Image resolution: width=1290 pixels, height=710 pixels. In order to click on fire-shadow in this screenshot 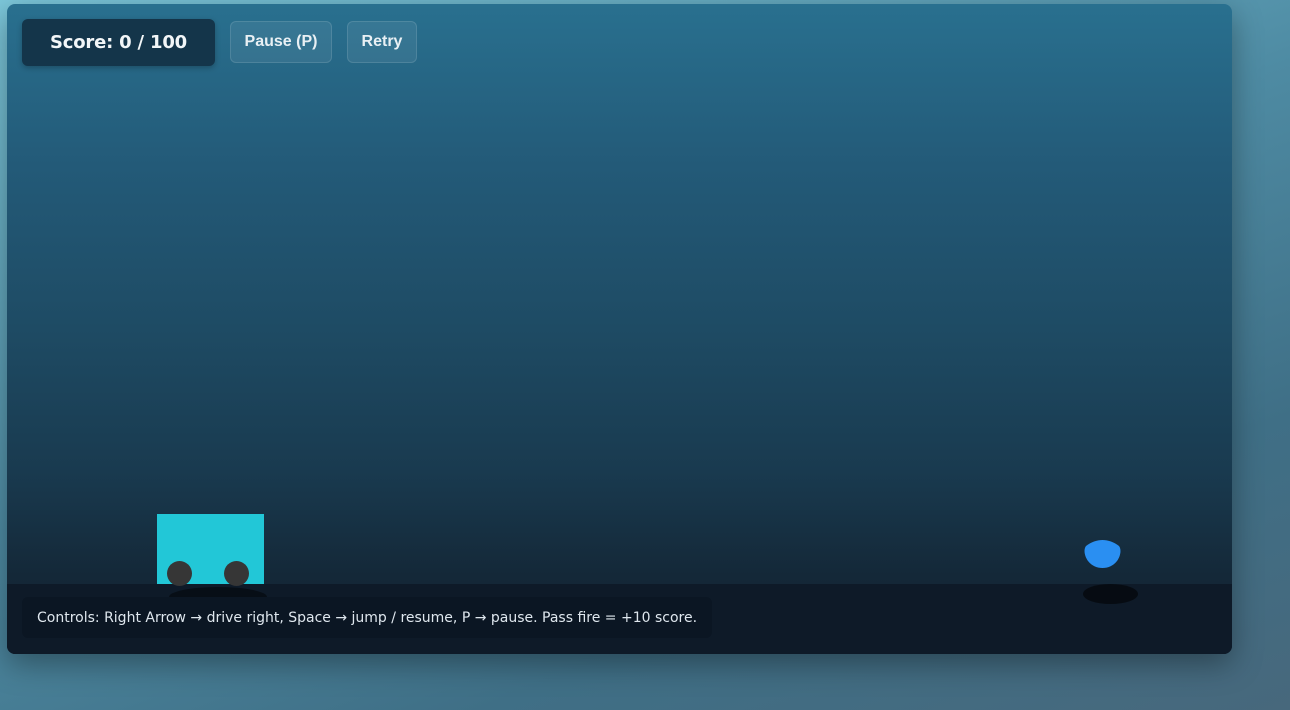, I will do `click(1110, 594)`.